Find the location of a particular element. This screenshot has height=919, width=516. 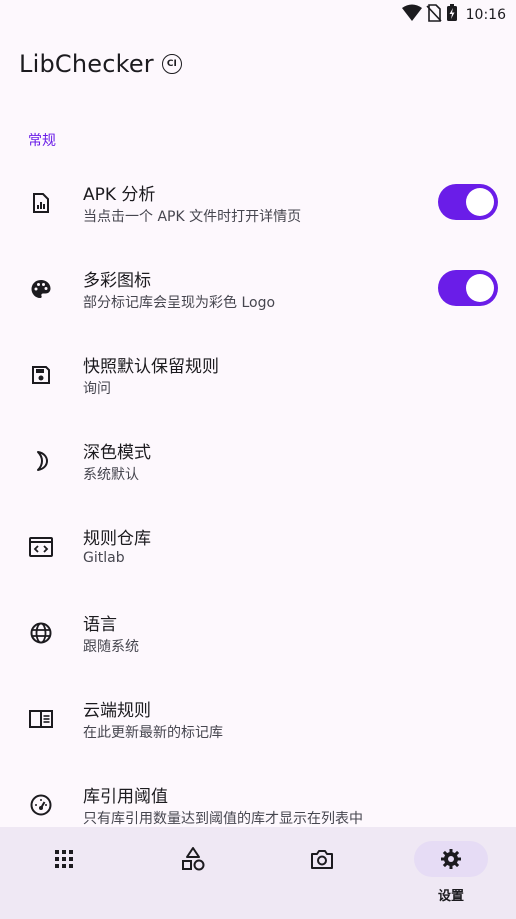

code-window-icon is located at coordinates (41, 547).